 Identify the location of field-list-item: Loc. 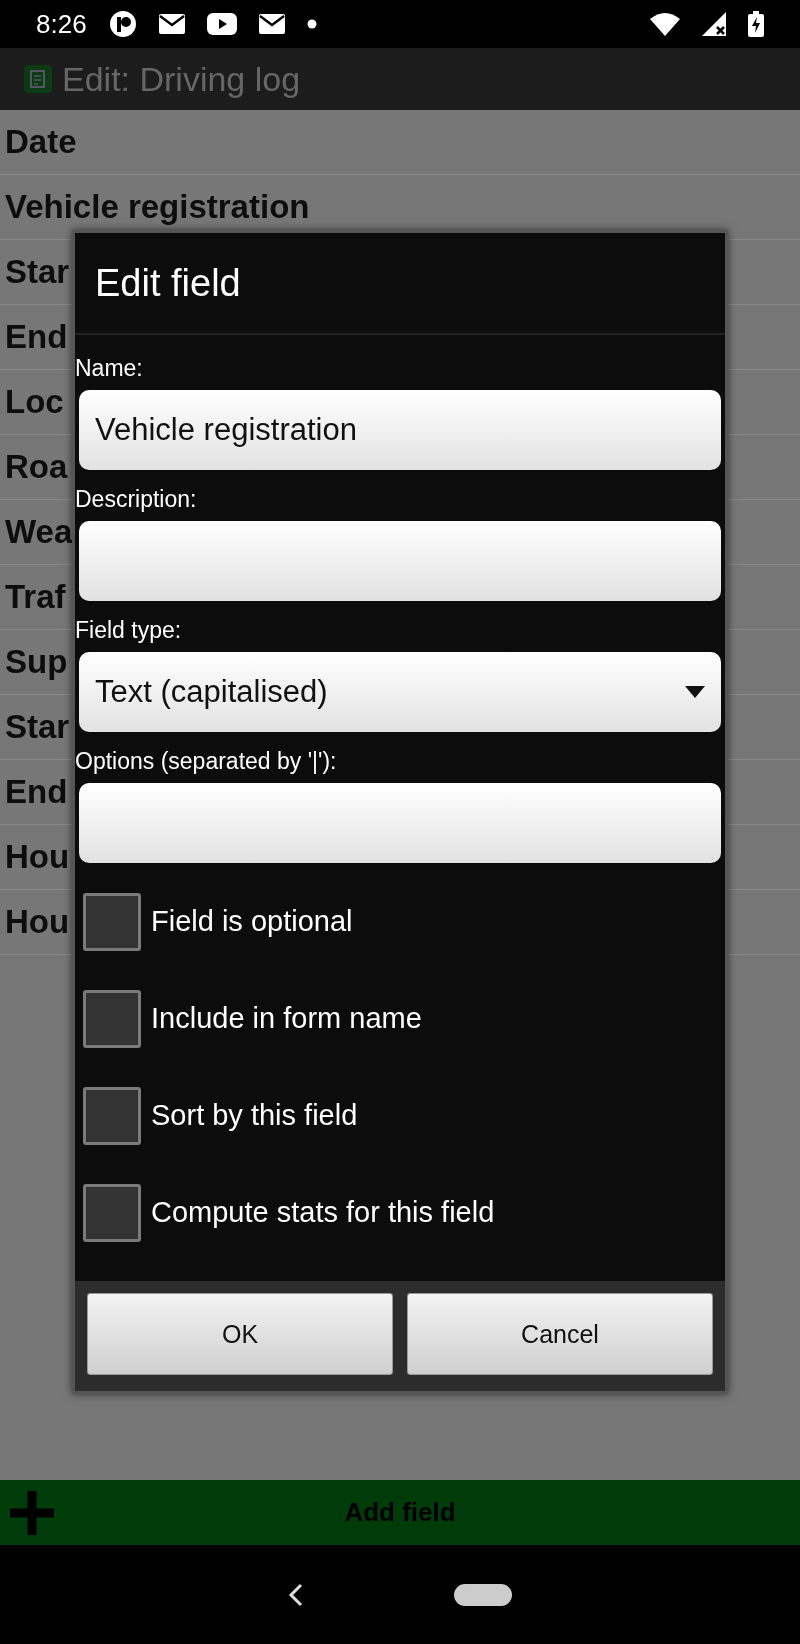
(34, 402).